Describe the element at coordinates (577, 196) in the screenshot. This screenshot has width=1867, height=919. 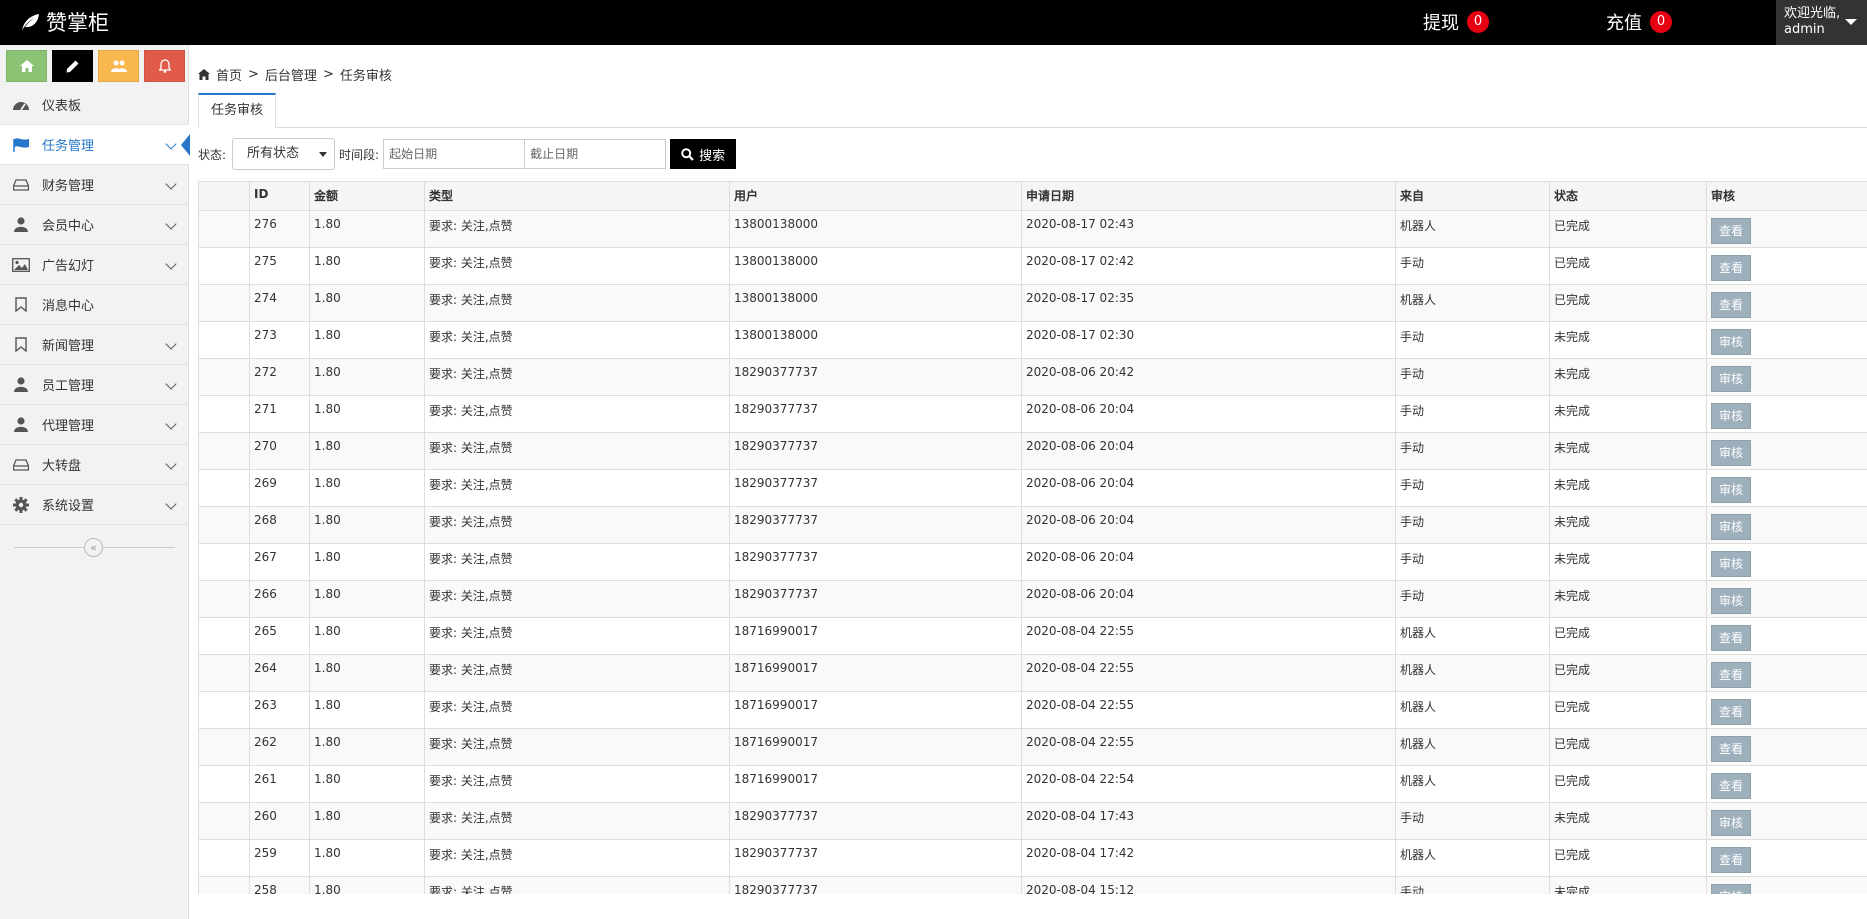
I see `column-header-type: 类型` at that location.